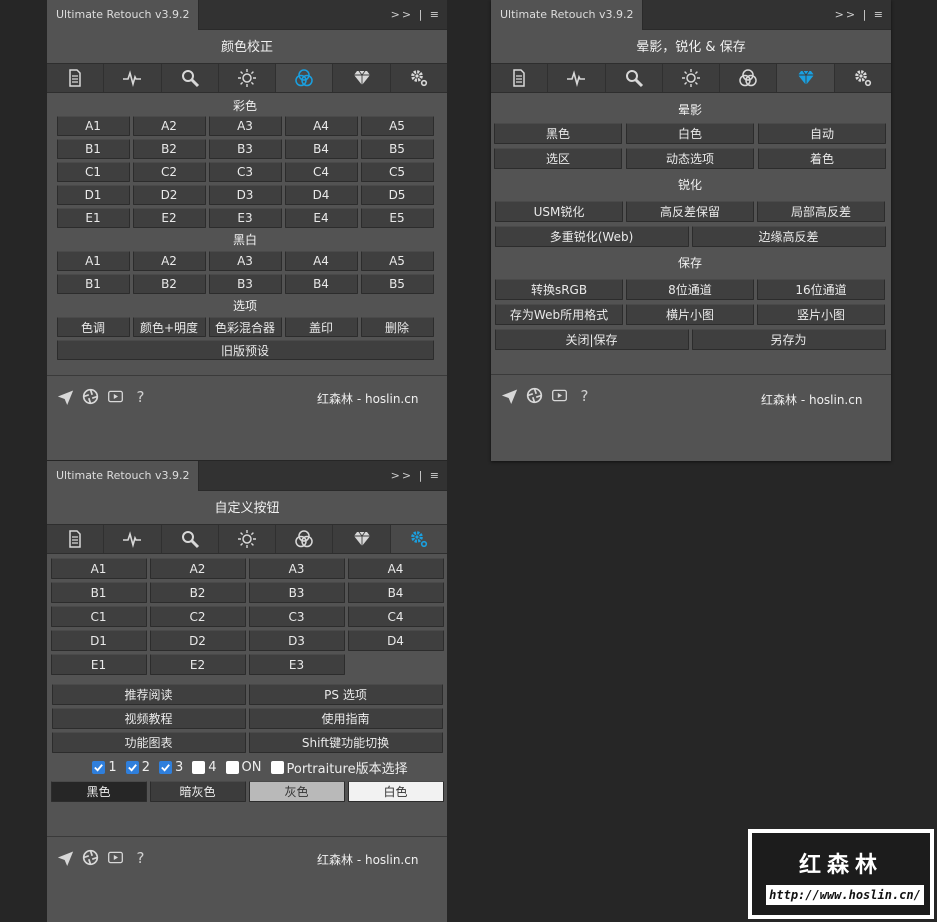 The image size is (937, 922). Describe the element at coordinates (591, 339) in the screenshot. I see `save-button: 关闭|保存` at that location.